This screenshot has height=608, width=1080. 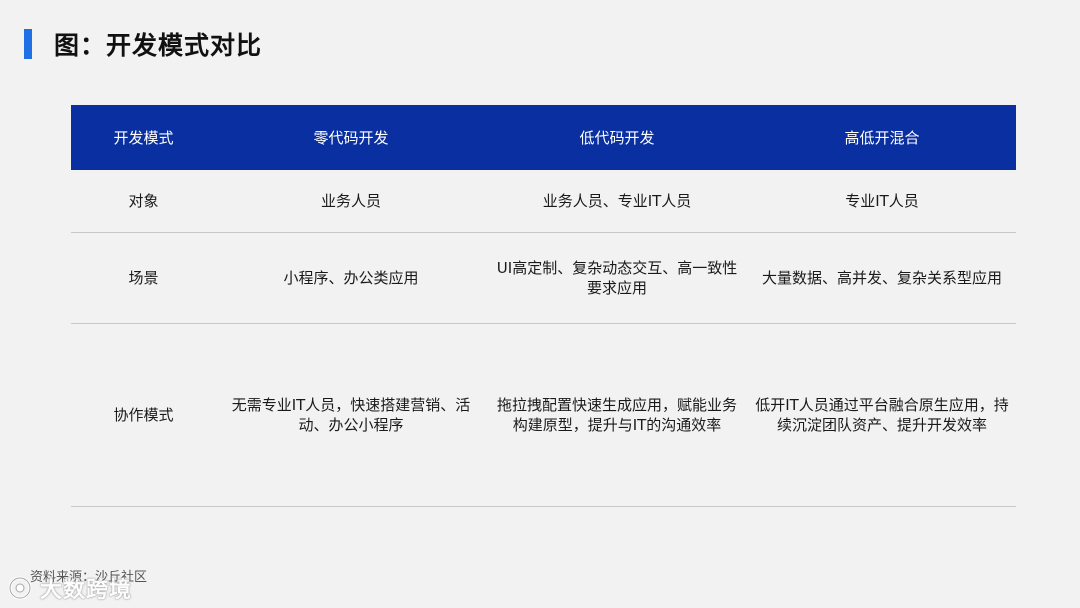 What do you see at coordinates (86, 590) in the screenshot?
I see `watermark-text: 大数跨境` at bounding box center [86, 590].